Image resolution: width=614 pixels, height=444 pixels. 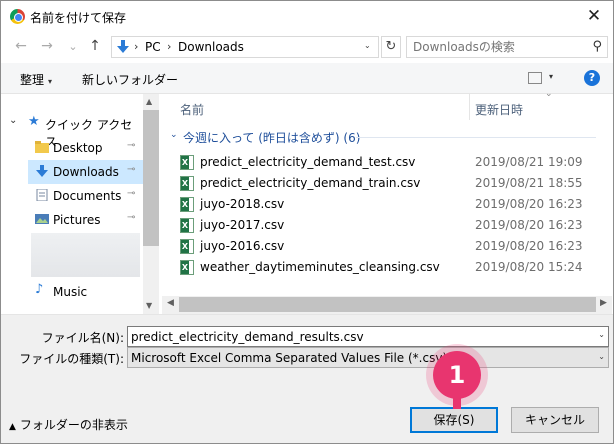 What do you see at coordinates (149, 101) in the screenshot?
I see `scroll-up-icon: ▲` at bounding box center [149, 101].